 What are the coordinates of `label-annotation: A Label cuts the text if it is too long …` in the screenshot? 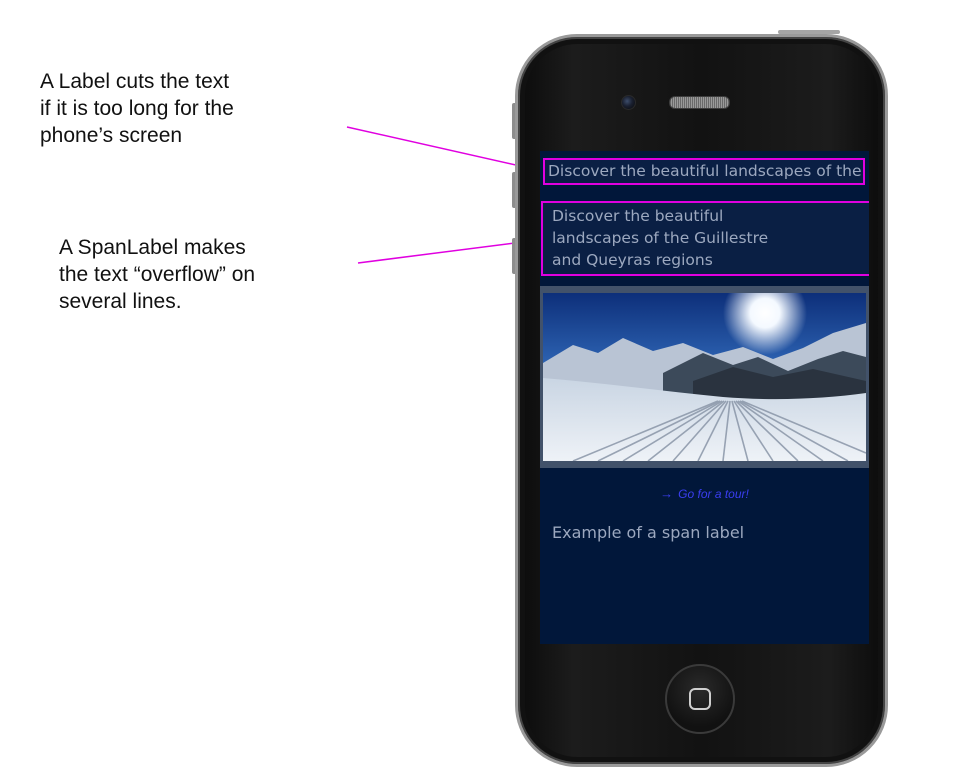 It's located at (137, 108).